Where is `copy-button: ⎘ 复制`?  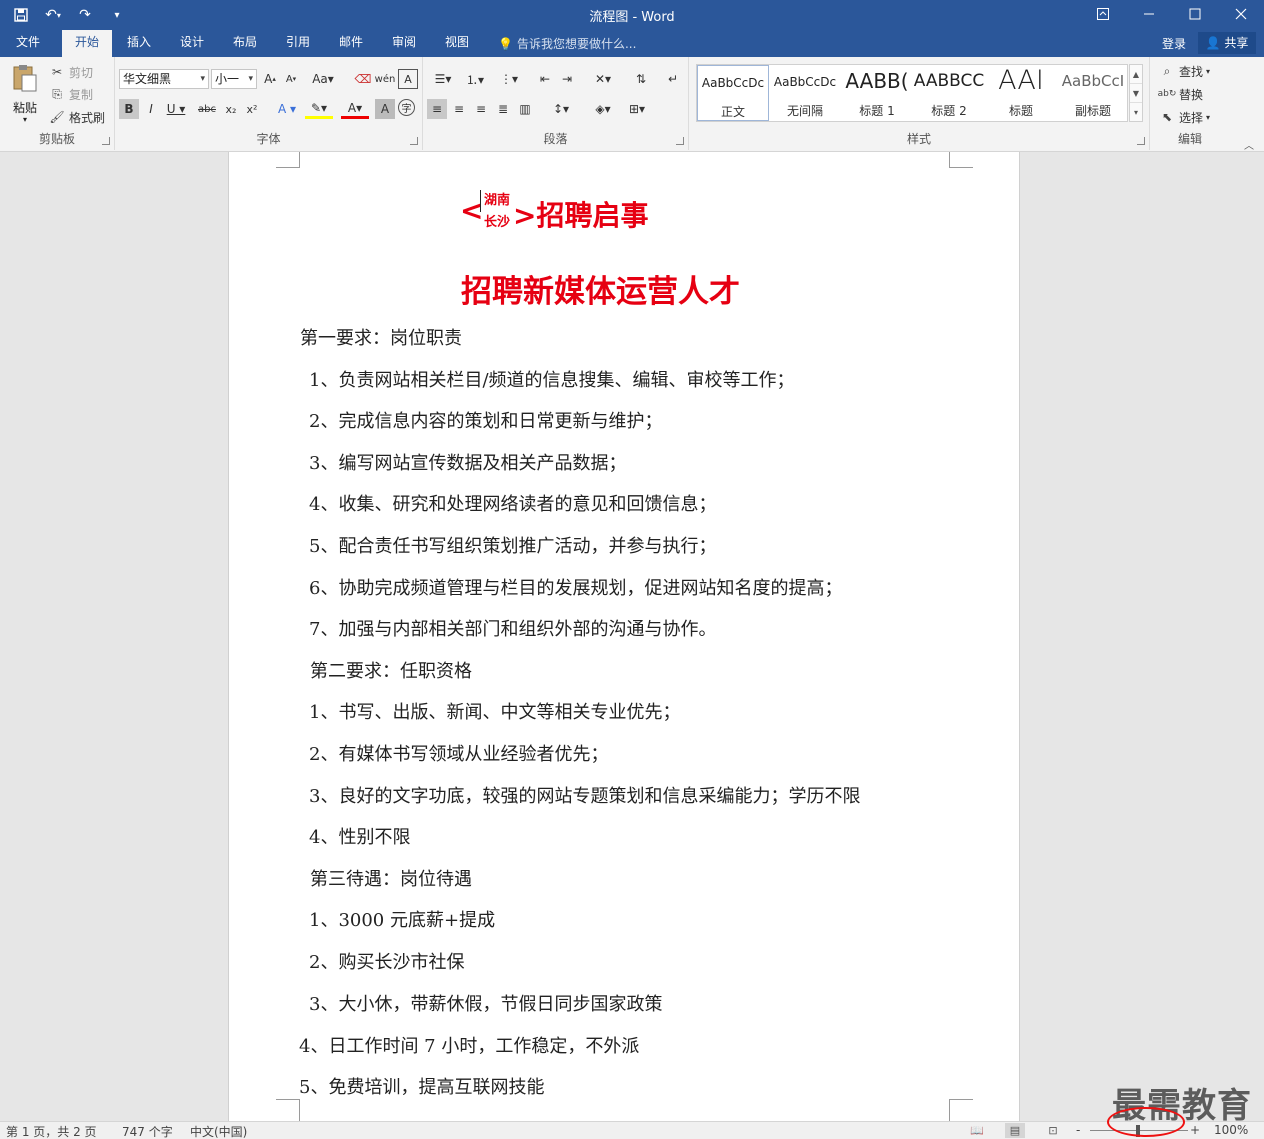 copy-button: ⎘ 复制 is located at coordinates (70, 94).